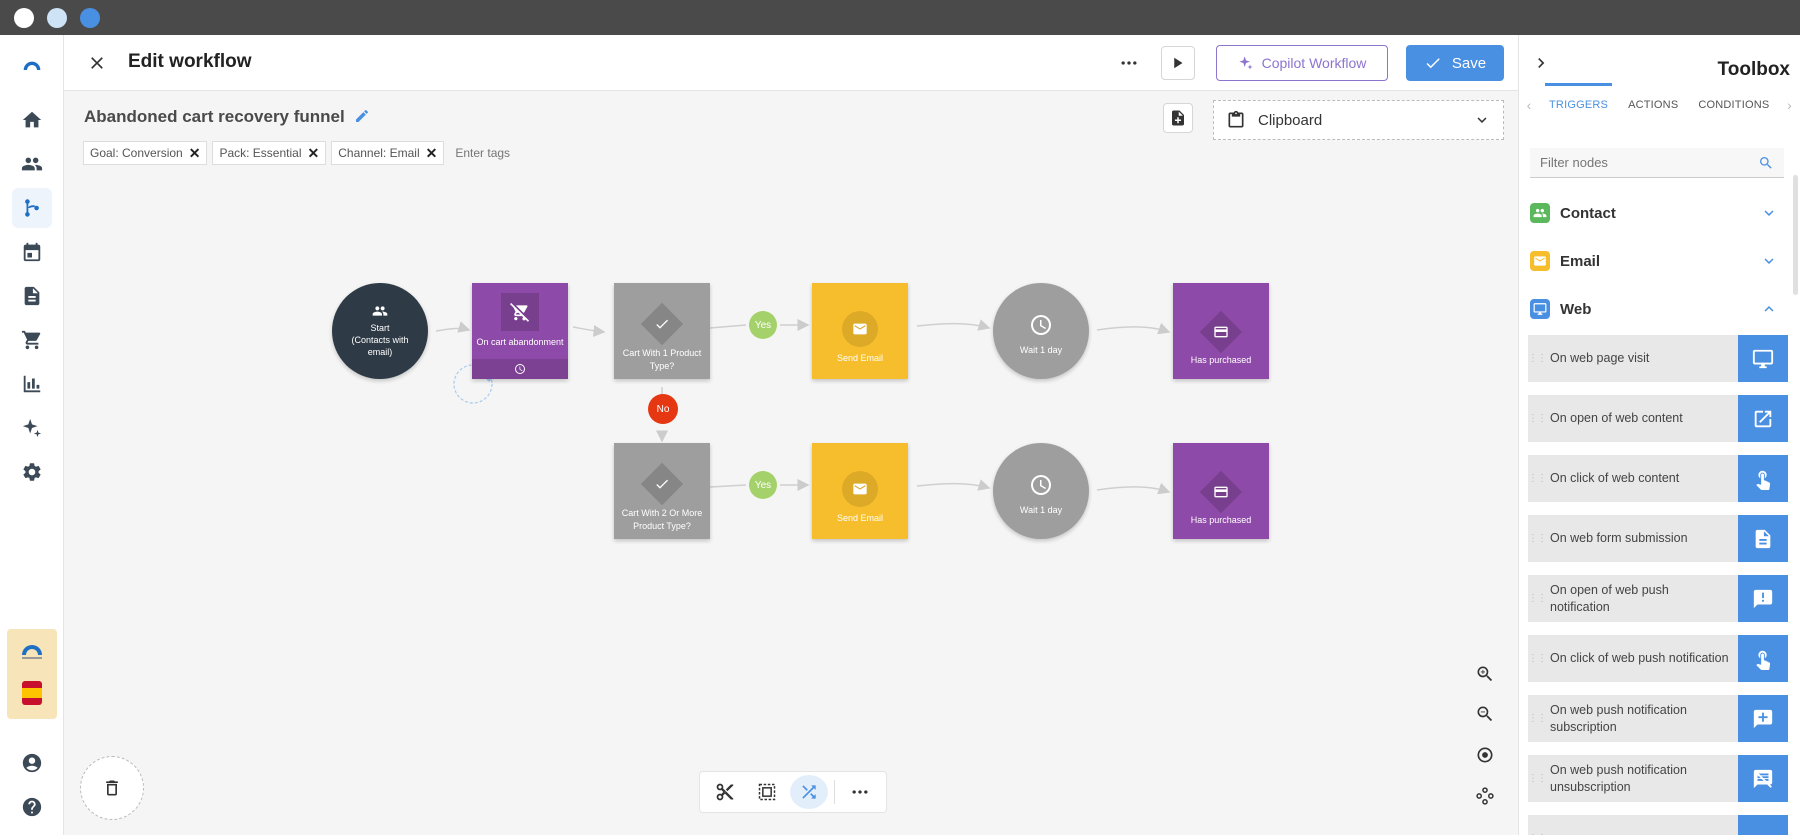 This screenshot has width=1800, height=835. Describe the element at coordinates (1769, 309) in the screenshot. I see `chevron-up-icon` at that location.